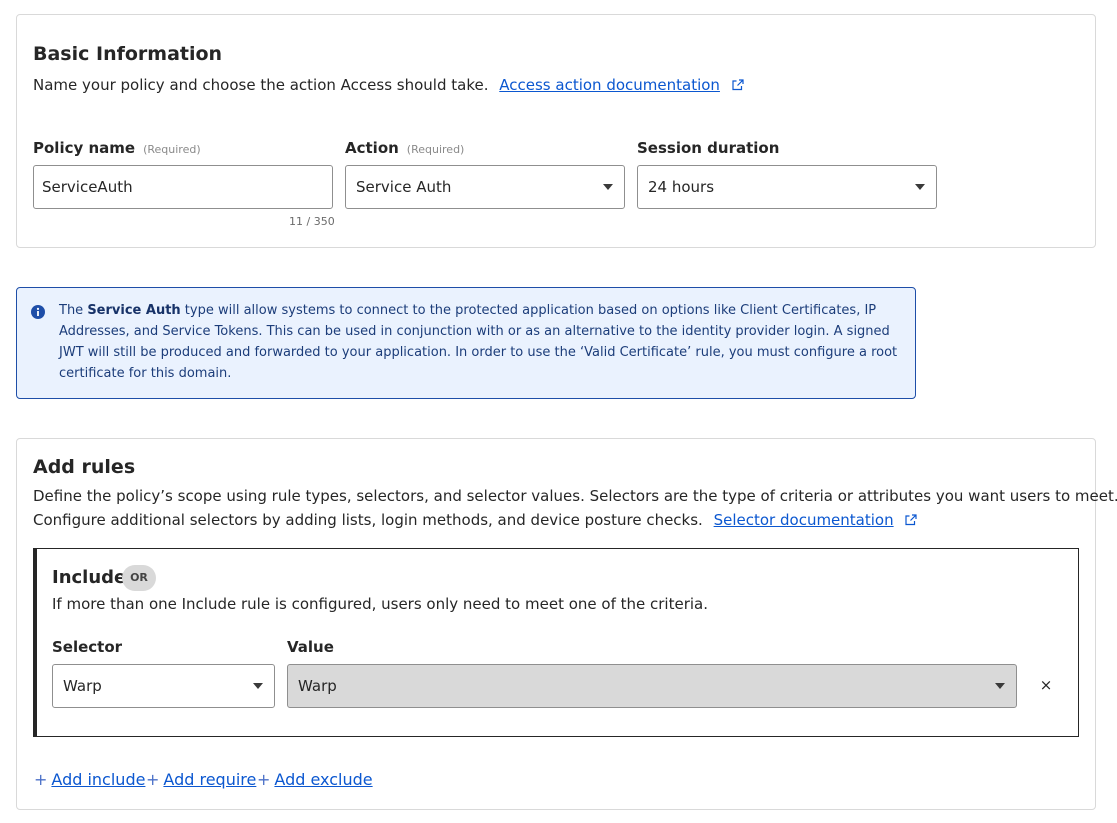 The height and width of the screenshot is (823, 1117). What do you see at coordinates (87, 187) in the screenshot?
I see `policy-name-value: ServiceAuth` at bounding box center [87, 187].